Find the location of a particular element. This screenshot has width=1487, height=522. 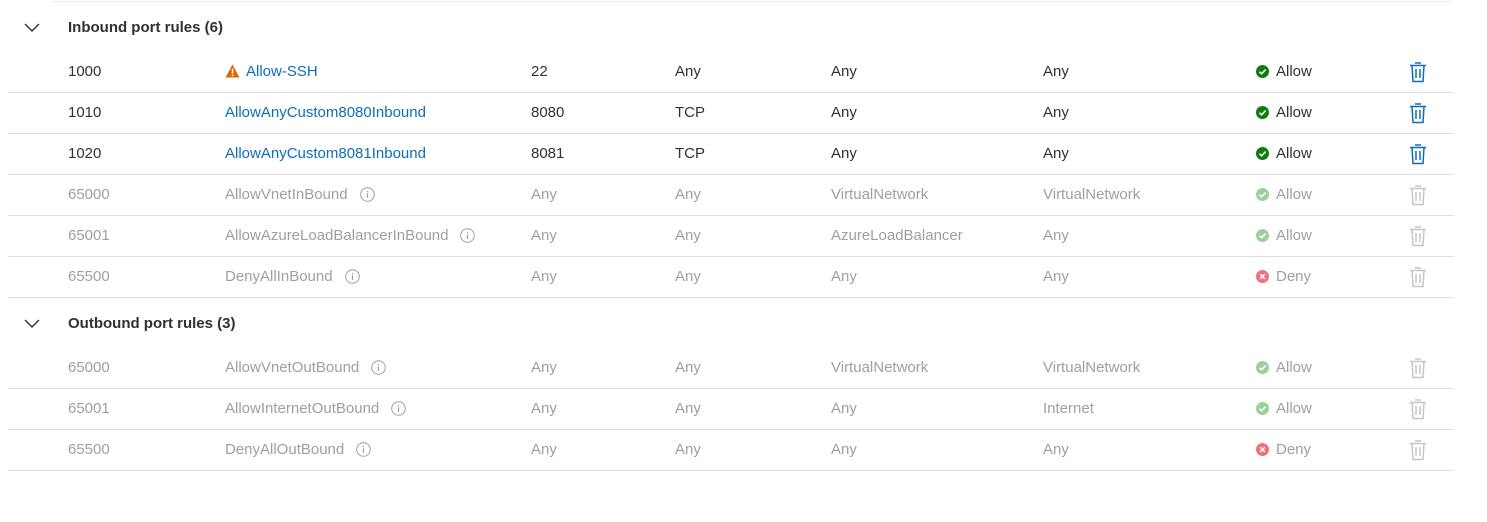

x-circle-icon is located at coordinates (1262, 271).